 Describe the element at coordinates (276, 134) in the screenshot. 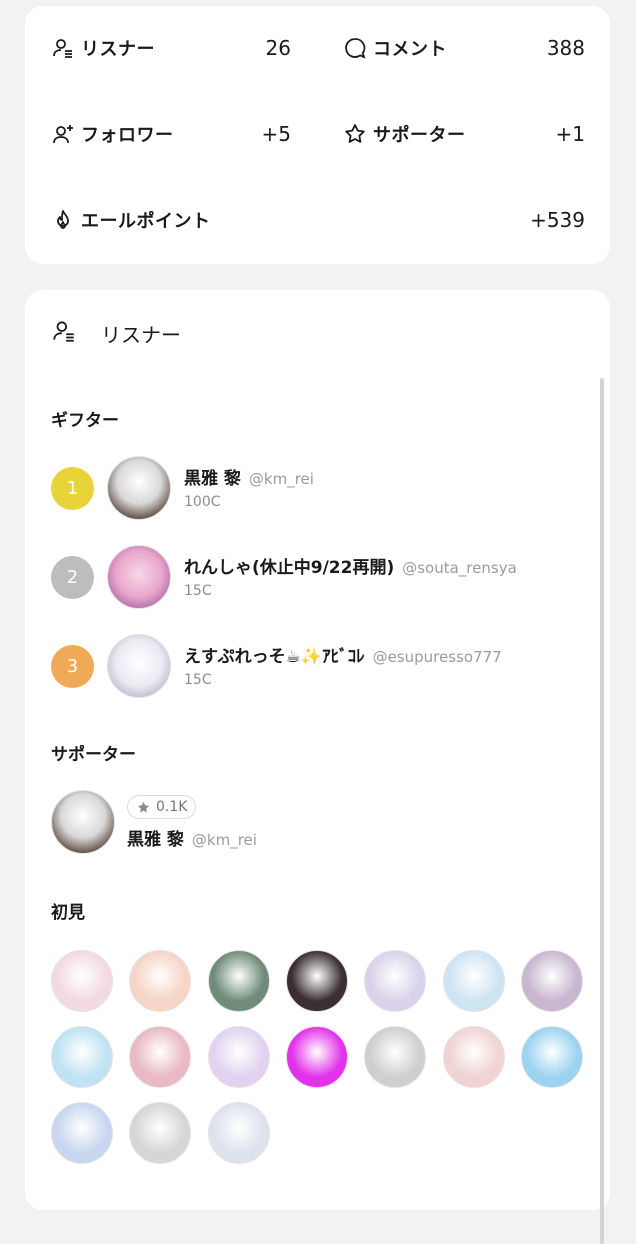

I see `stat-followers-value: +5` at that location.